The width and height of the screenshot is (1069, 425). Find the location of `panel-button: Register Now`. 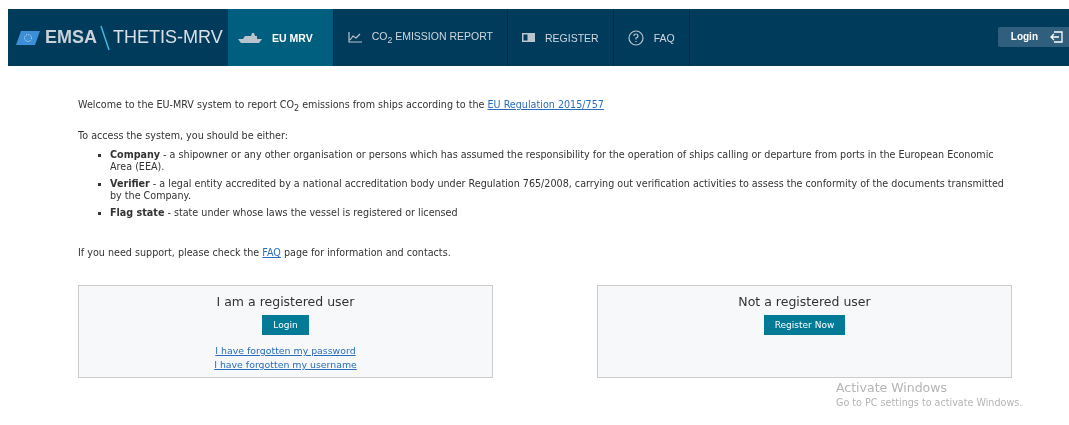

panel-button: Register Now is located at coordinates (804, 324).